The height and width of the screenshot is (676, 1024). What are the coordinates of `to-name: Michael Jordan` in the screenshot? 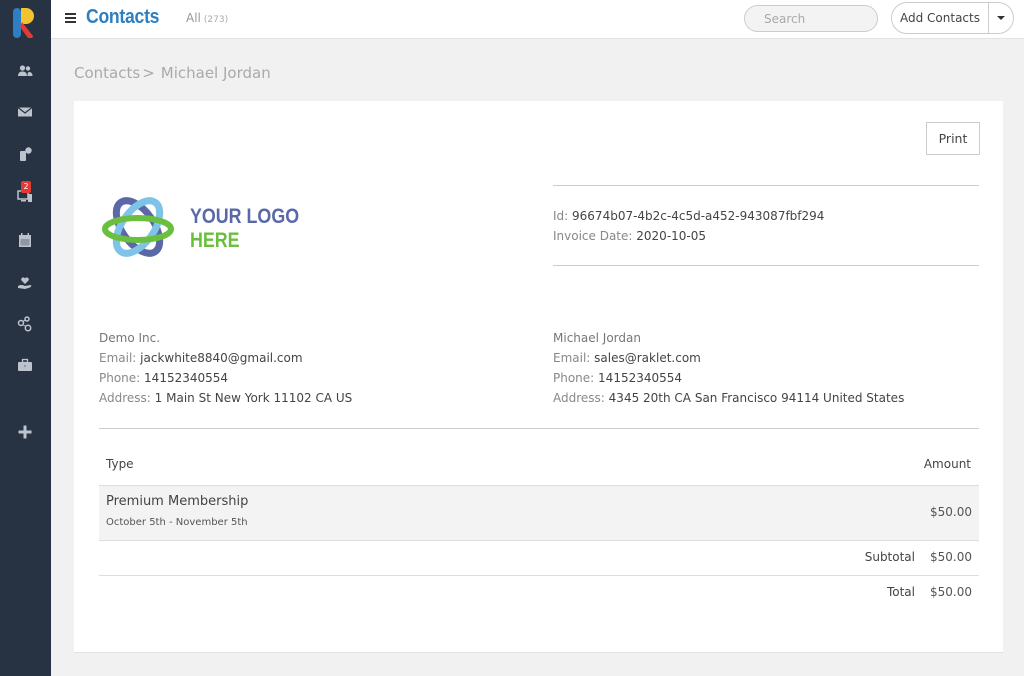 It's located at (597, 338).